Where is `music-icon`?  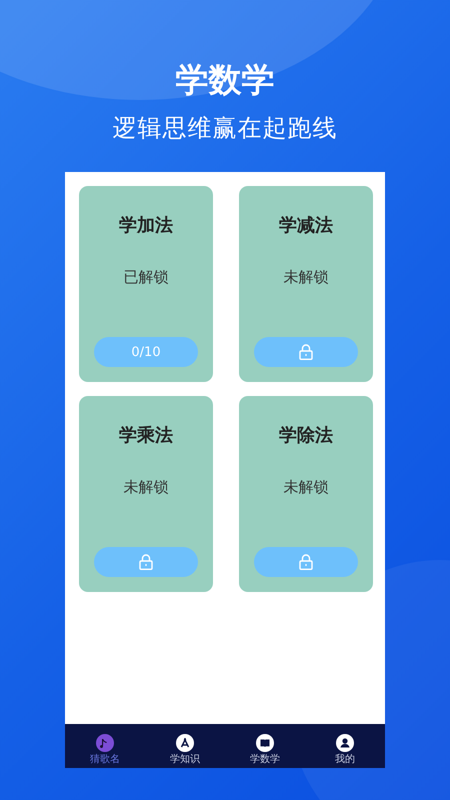 music-icon is located at coordinates (105, 743).